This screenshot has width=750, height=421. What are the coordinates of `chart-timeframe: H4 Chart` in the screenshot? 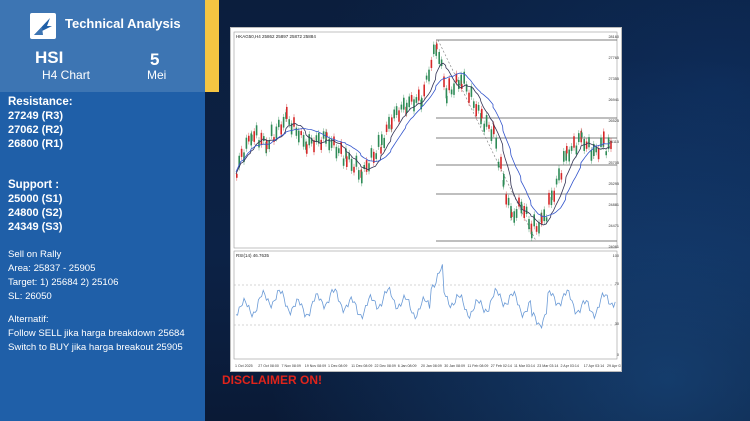 It's located at (66, 75).